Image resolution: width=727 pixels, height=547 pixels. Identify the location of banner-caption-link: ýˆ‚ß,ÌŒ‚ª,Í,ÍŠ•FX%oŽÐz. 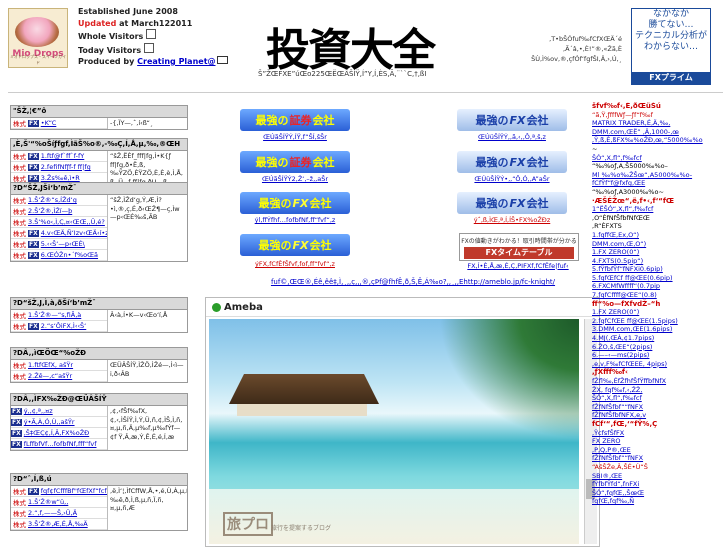
(512, 220).